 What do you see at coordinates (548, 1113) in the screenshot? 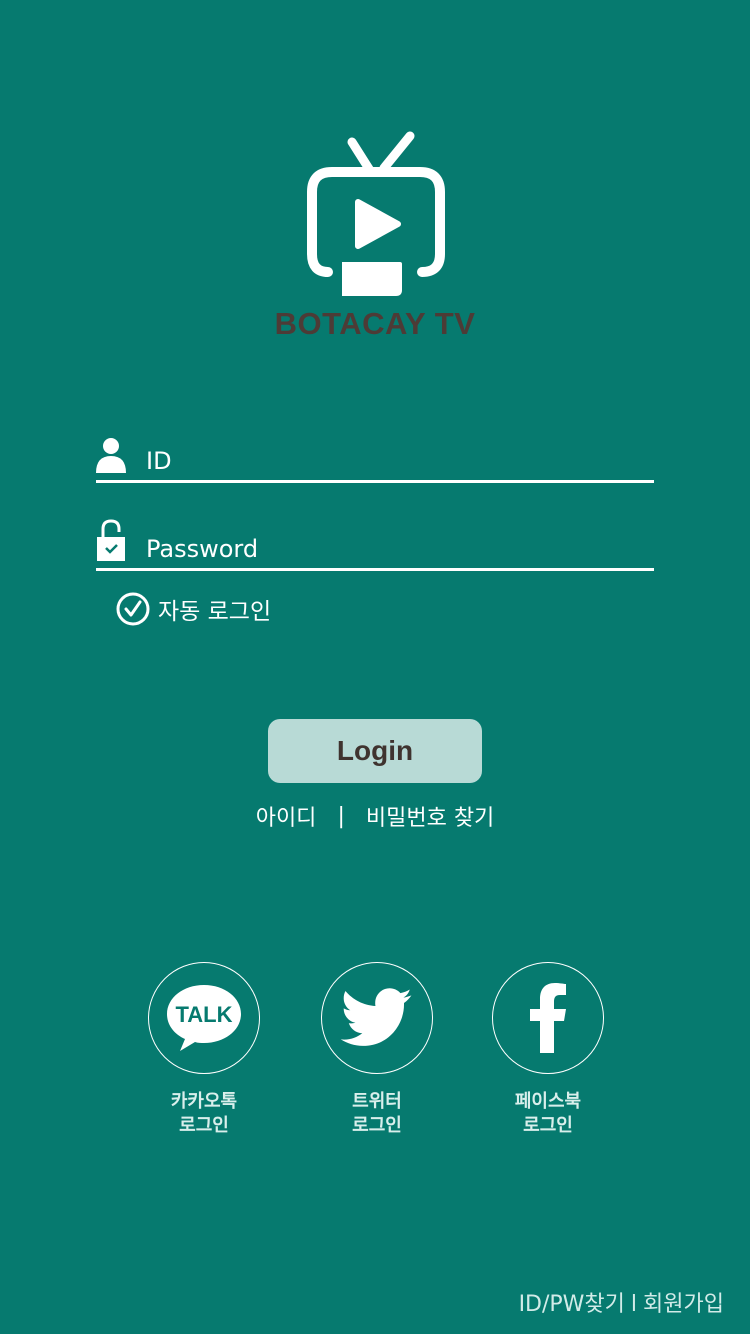
I see `facebook-login-label: 페이스북 로그인` at bounding box center [548, 1113].